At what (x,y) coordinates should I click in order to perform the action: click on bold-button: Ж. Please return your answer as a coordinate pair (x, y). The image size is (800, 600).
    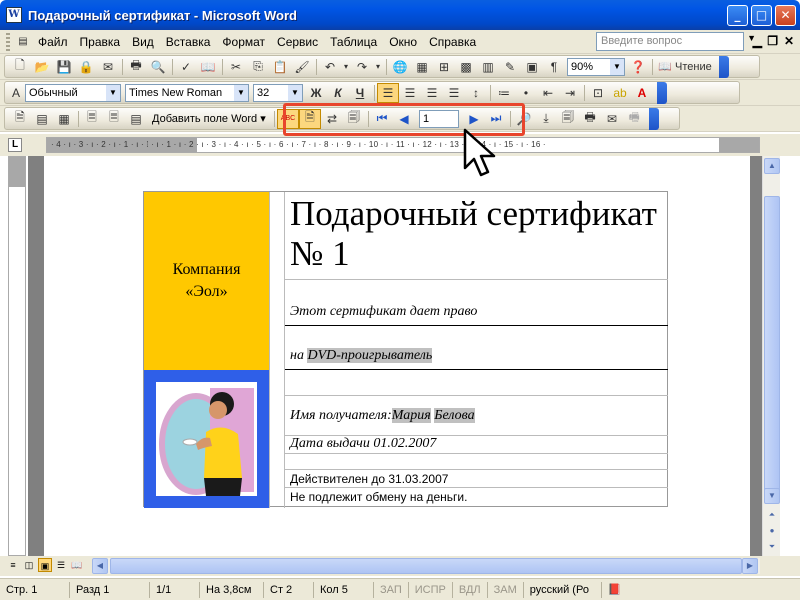
    Looking at the image, I should click on (316, 93).